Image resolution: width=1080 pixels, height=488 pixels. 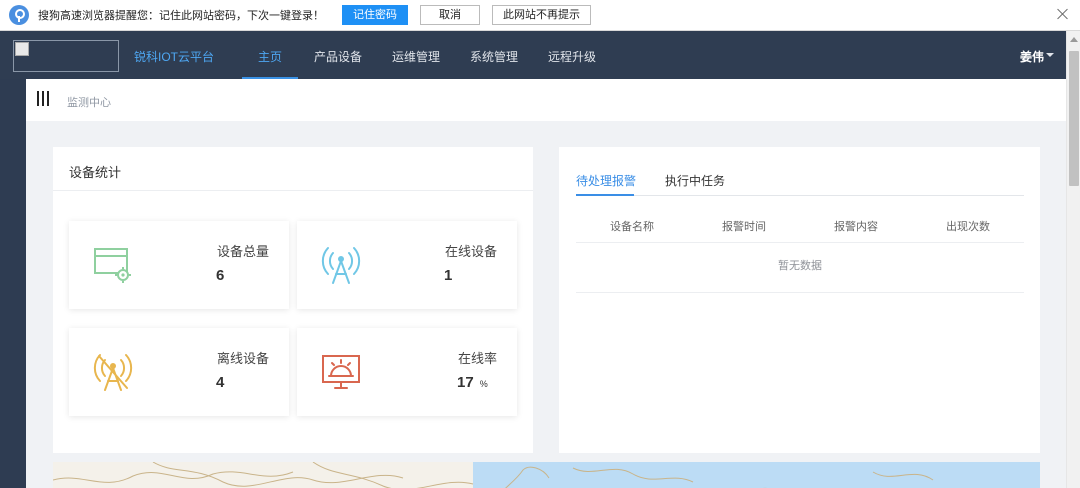 I want to click on user-menu: 姜伟, so click(x=1032, y=56).